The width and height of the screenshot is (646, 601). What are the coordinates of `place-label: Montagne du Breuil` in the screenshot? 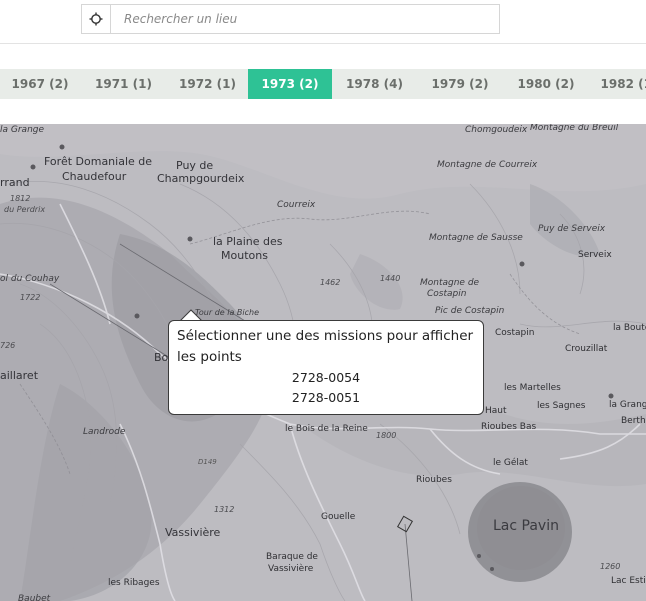 It's located at (574, 128).